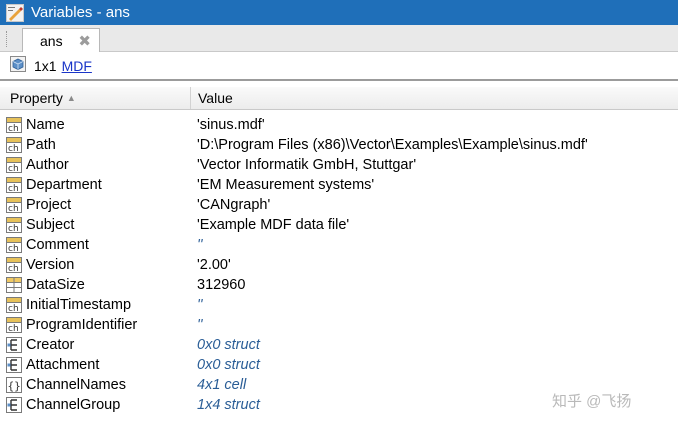 This screenshot has width=678, height=429. I want to click on property-name: Attachment, so click(63, 365).